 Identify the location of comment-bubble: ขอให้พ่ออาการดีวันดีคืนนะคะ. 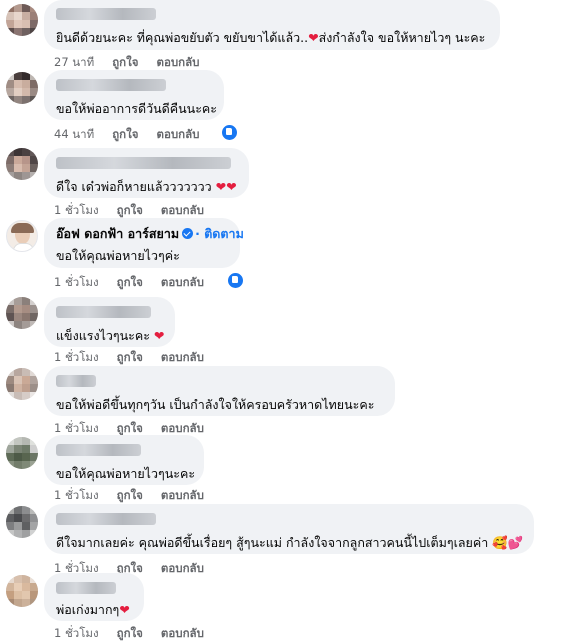
(134, 95).